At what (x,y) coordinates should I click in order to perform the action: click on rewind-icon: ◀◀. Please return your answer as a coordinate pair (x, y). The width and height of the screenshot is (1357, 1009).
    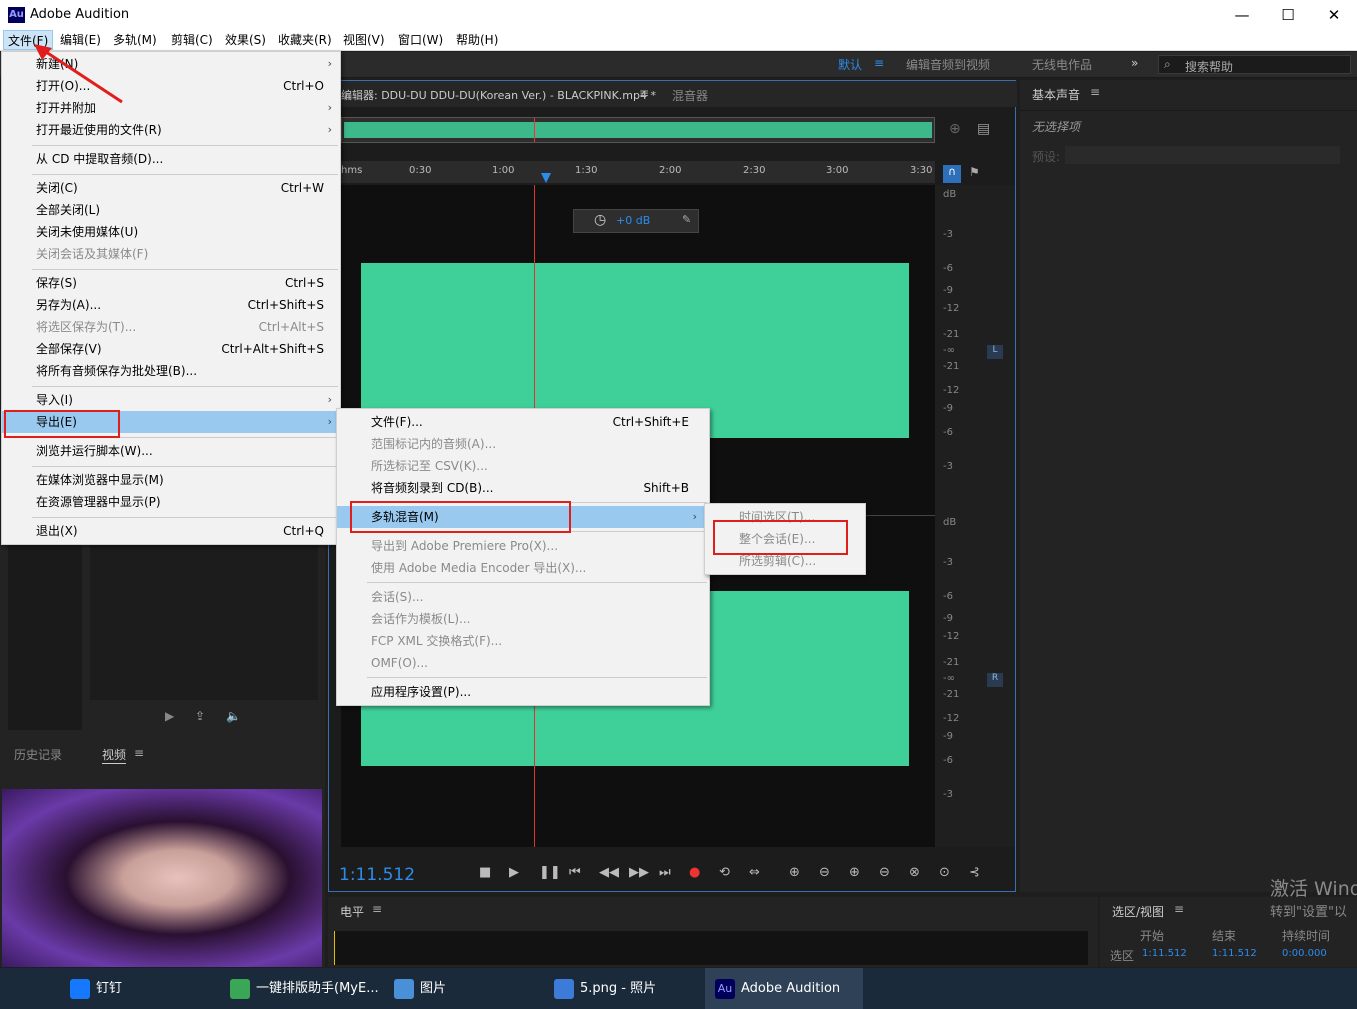
    Looking at the image, I should click on (609, 872).